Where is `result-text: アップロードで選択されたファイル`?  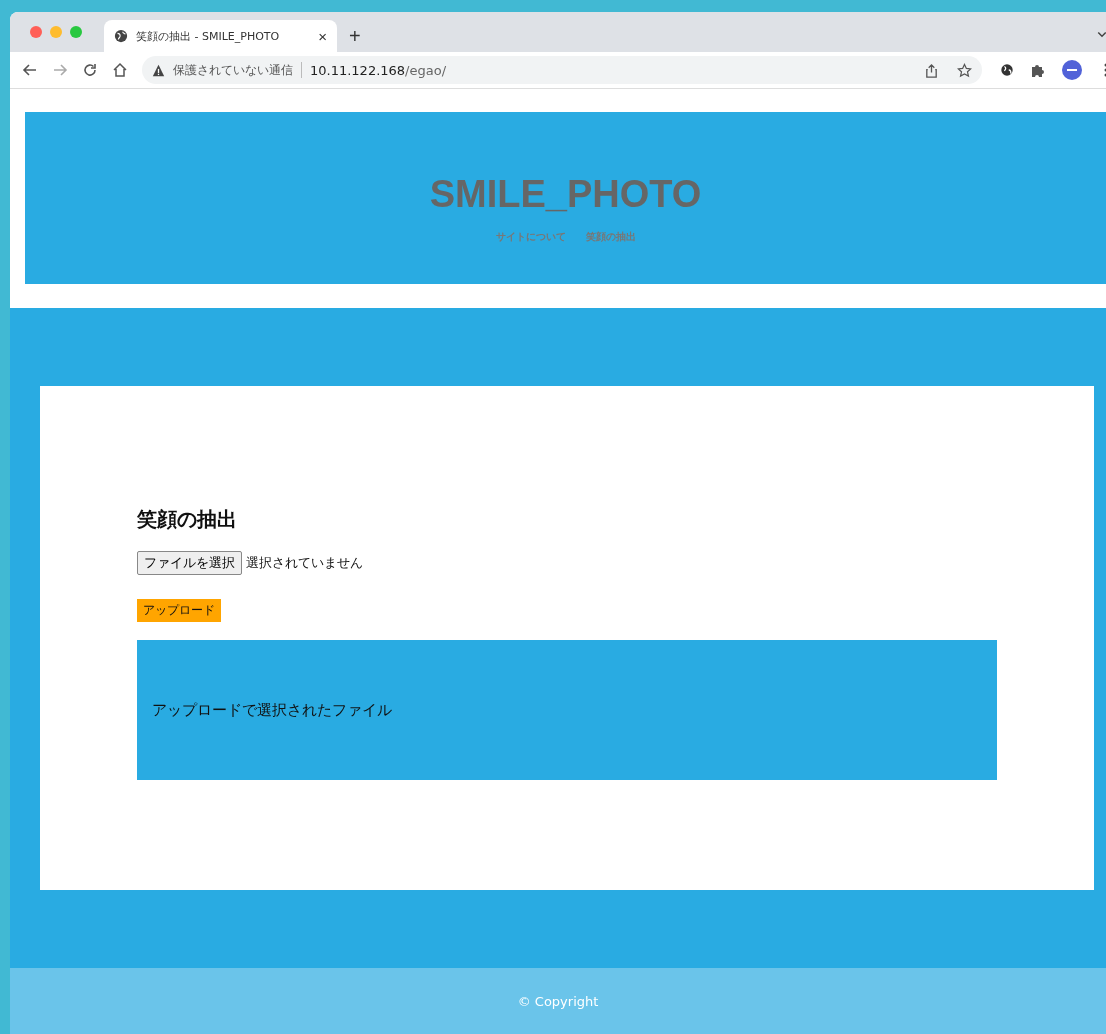 result-text: アップロードで選択されたファイル is located at coordinates (272, 710).